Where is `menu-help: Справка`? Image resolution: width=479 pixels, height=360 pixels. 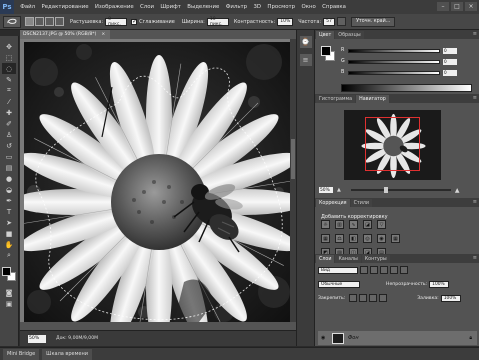
menu-help: Справка is located at coordinates (334, 7).